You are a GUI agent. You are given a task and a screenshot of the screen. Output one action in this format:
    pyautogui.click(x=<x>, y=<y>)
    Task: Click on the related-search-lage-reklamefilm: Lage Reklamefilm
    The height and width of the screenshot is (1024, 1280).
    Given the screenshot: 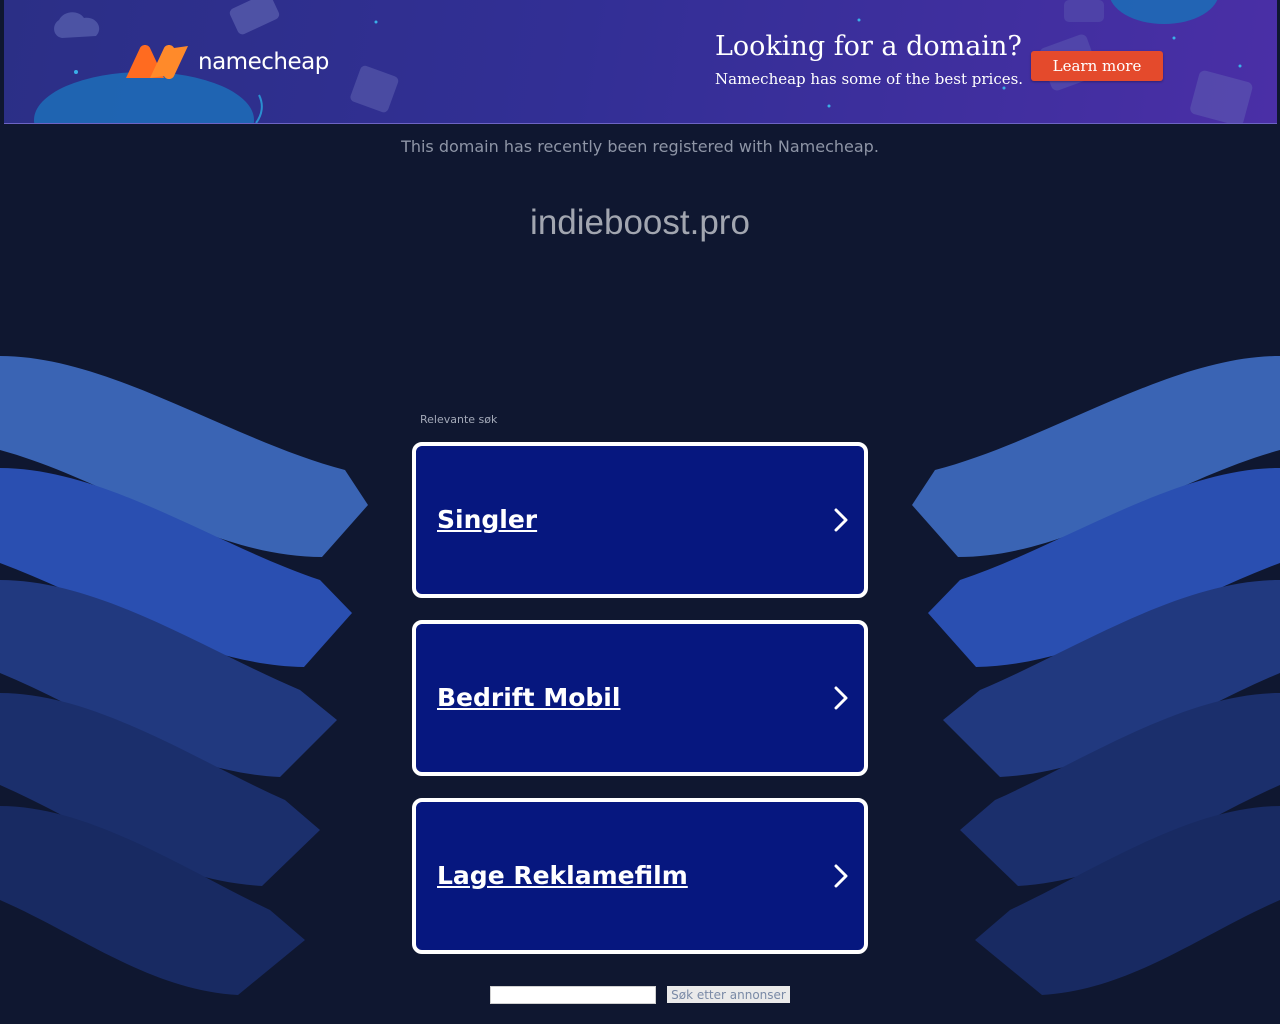 What is the action you would take?
    pyautogui.click(x=640, y=876)
    